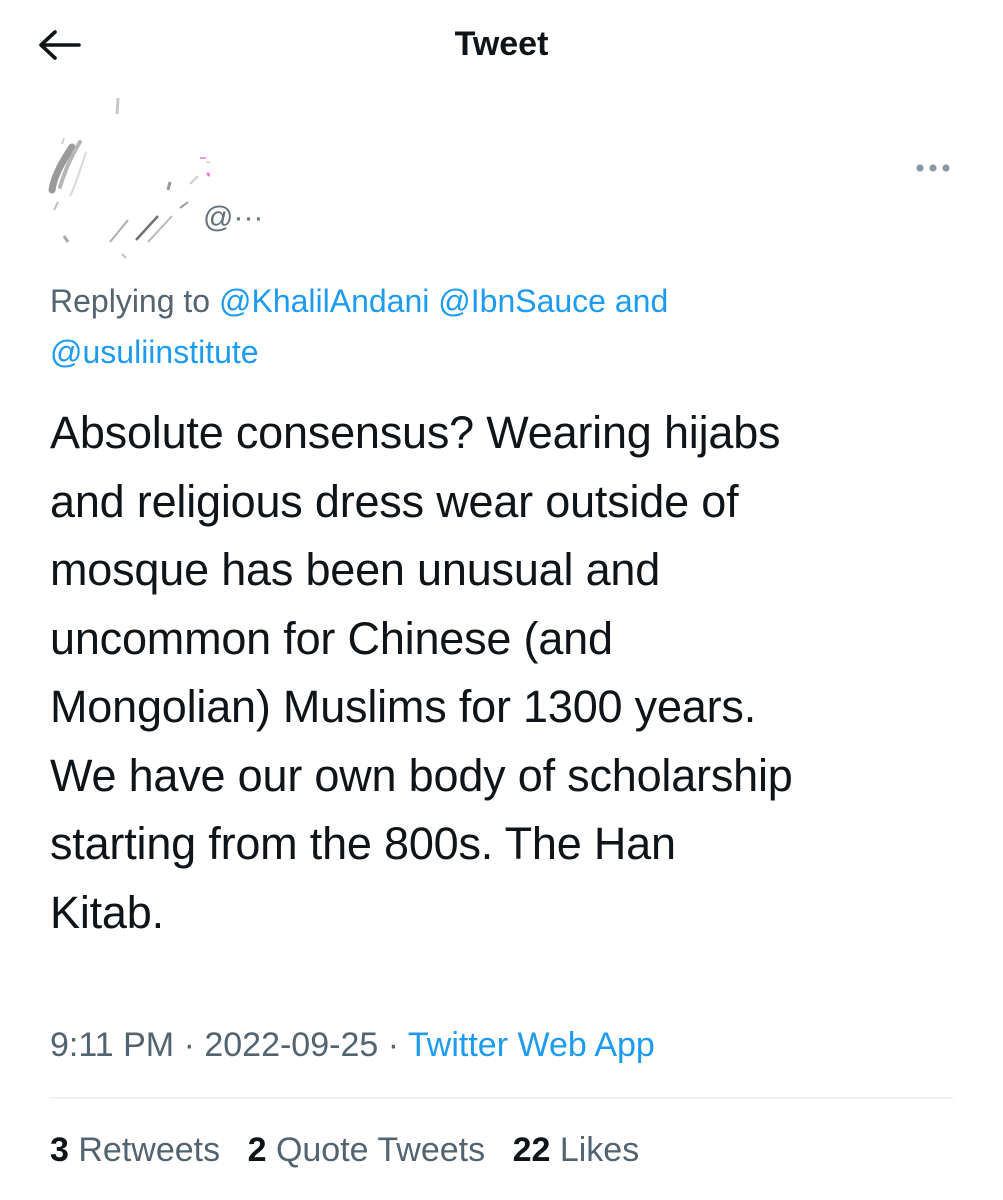 This screenshot has width=1003, height=1200. What do you see at coordinates (112, 1045) in the screenshot?
I see `tweet-time: 9:11 PM` at bounding box center [112, 1045].